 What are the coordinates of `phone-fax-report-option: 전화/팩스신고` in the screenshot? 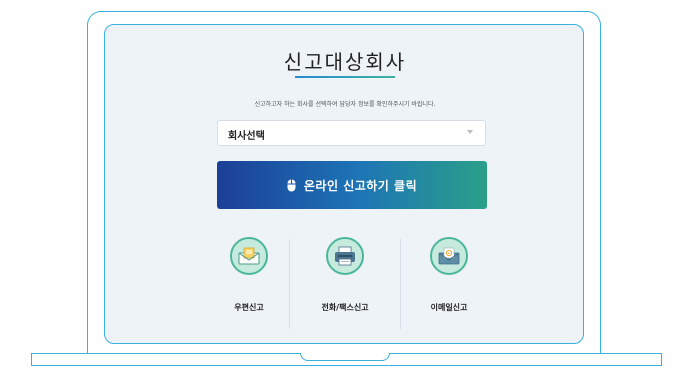 It's located at (345, 275).